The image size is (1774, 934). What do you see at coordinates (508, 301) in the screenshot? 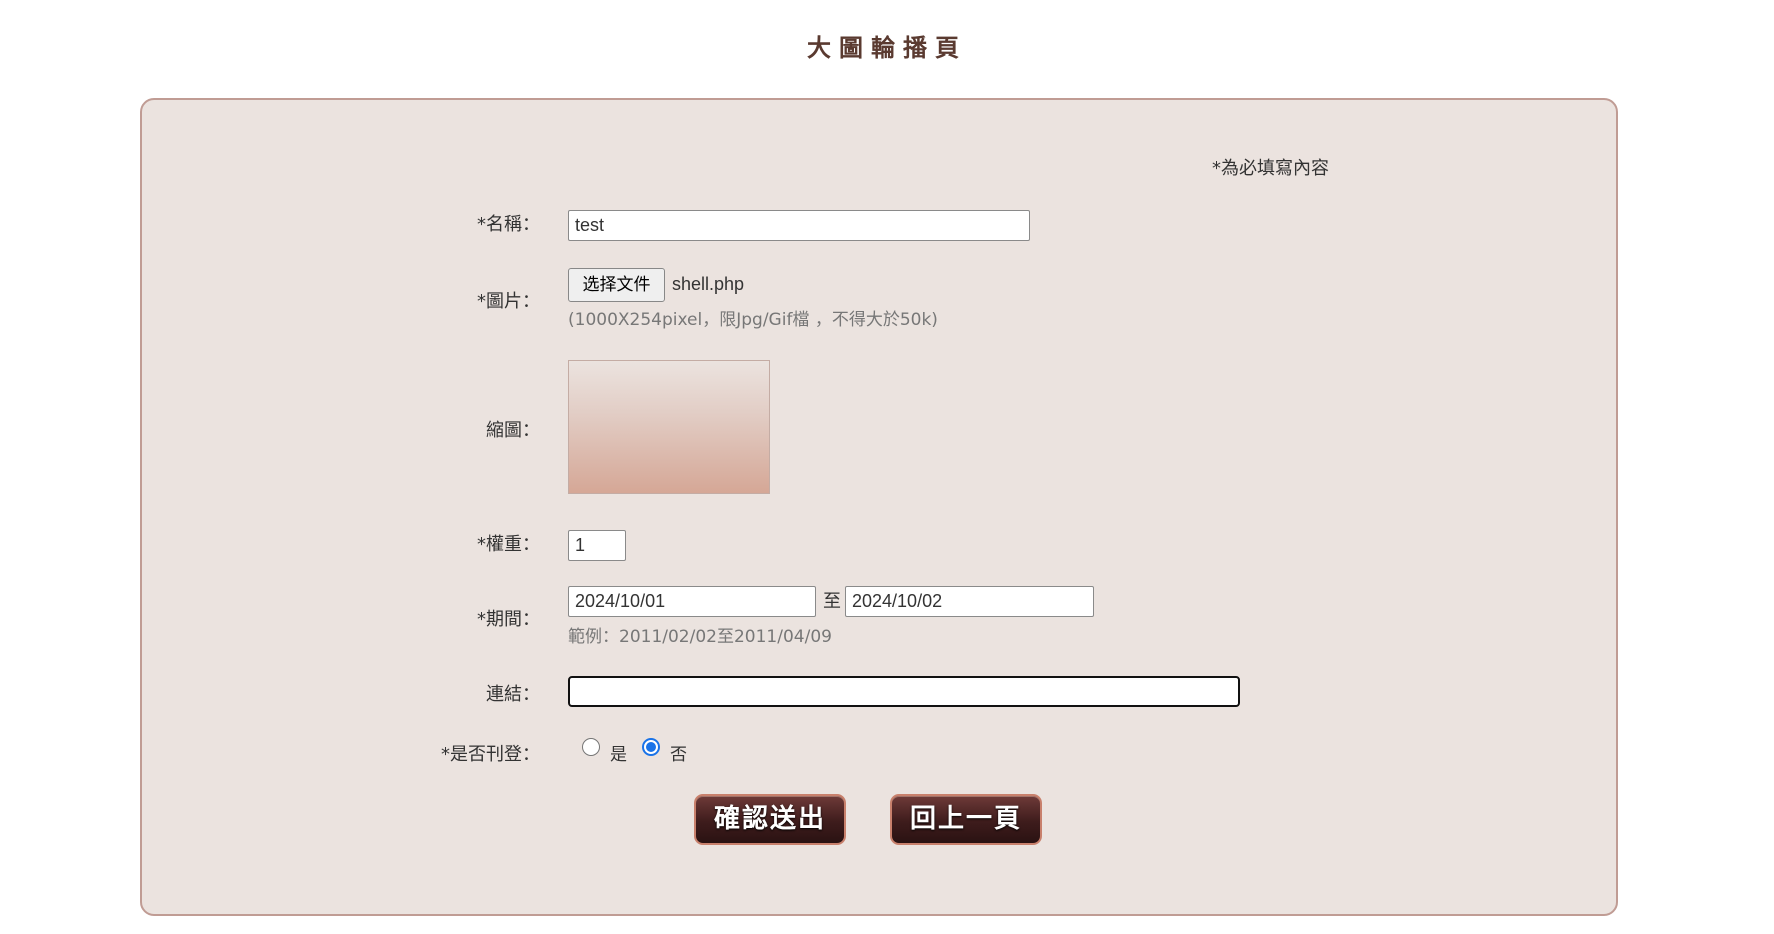
I see `image-label: *圖片：` at bounding box center [508, 301].